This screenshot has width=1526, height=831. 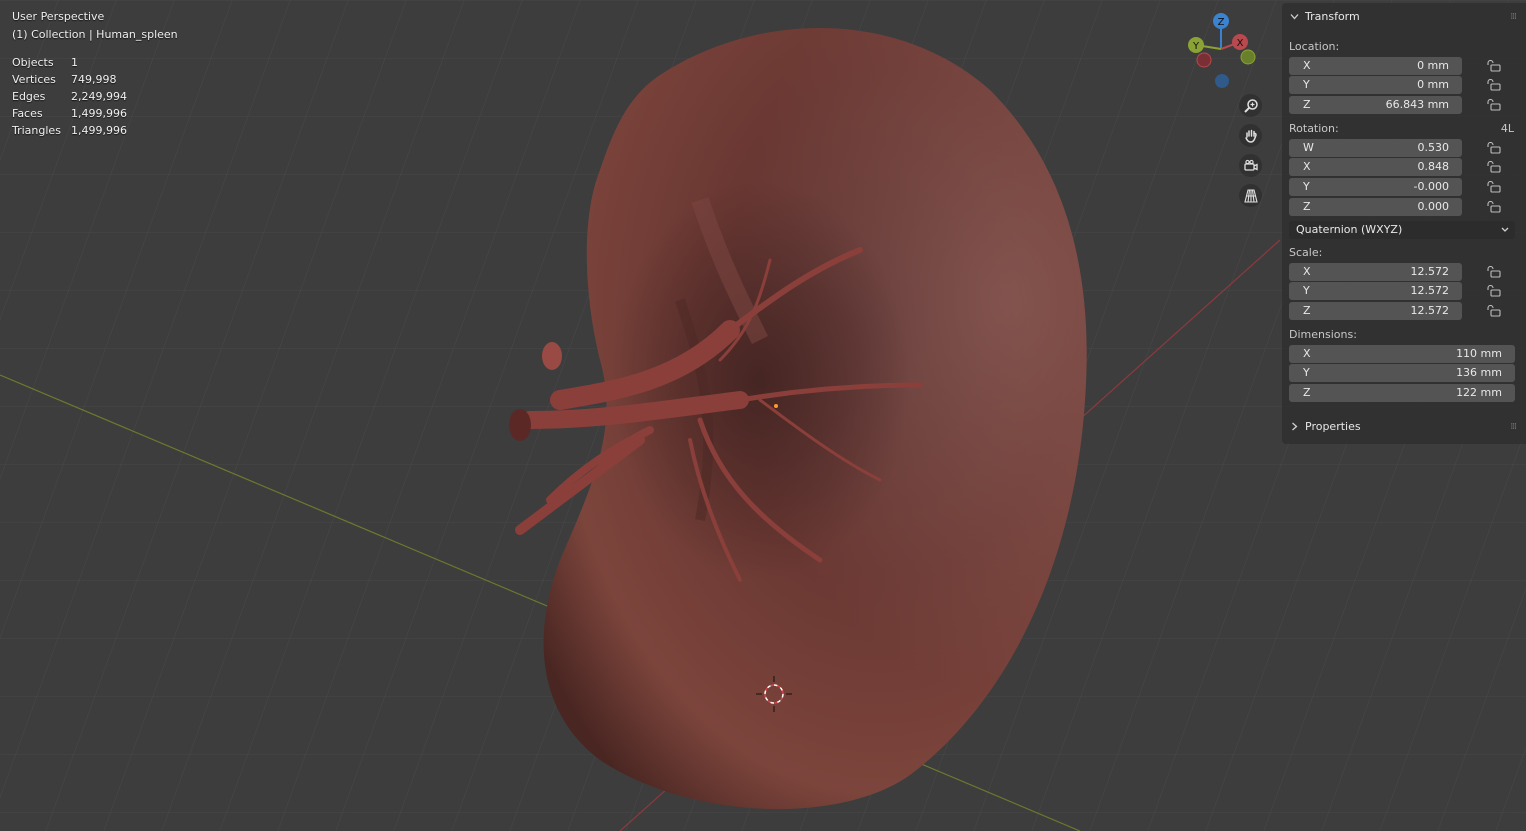 I want to click on pan-button, so click(x=1250, y=135).